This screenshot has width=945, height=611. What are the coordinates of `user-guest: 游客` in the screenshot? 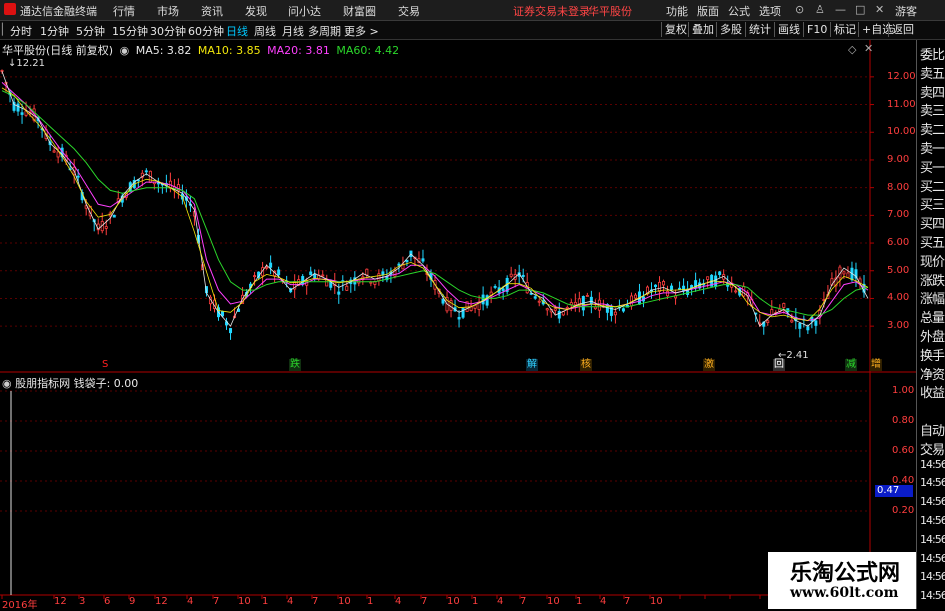 It's located at (906, 11).